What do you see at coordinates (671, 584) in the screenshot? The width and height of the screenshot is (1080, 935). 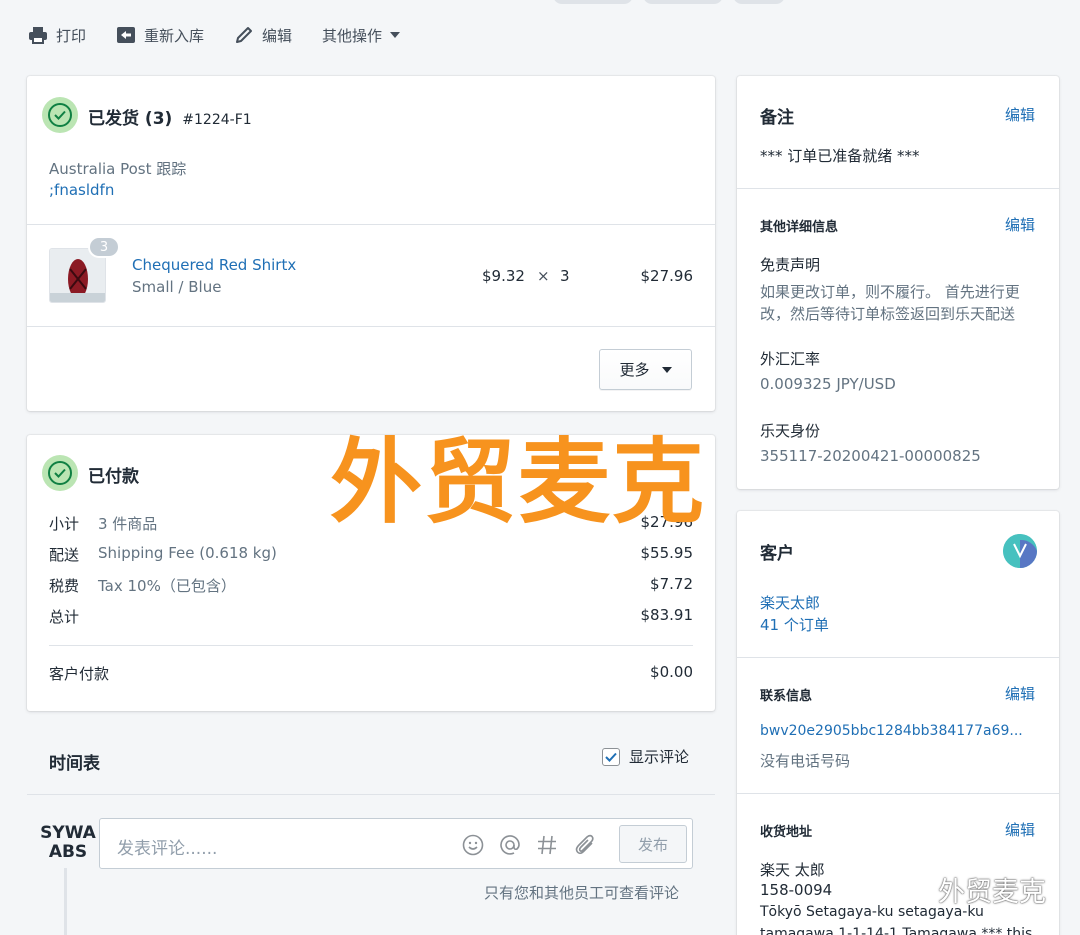 I see `row-amount: $7.72` at bounding box center [671, 584].